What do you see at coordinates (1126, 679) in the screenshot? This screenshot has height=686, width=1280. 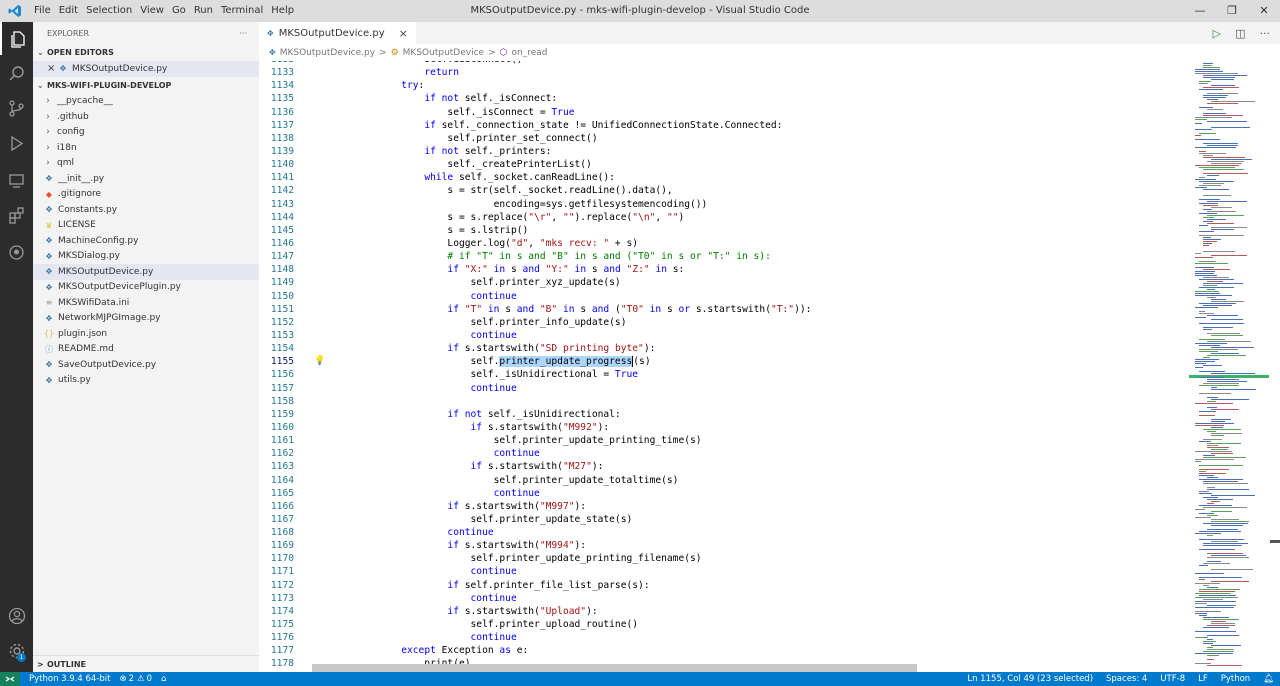 I see `indentation: Spaces: 4` at bounding box center [1126, 679].